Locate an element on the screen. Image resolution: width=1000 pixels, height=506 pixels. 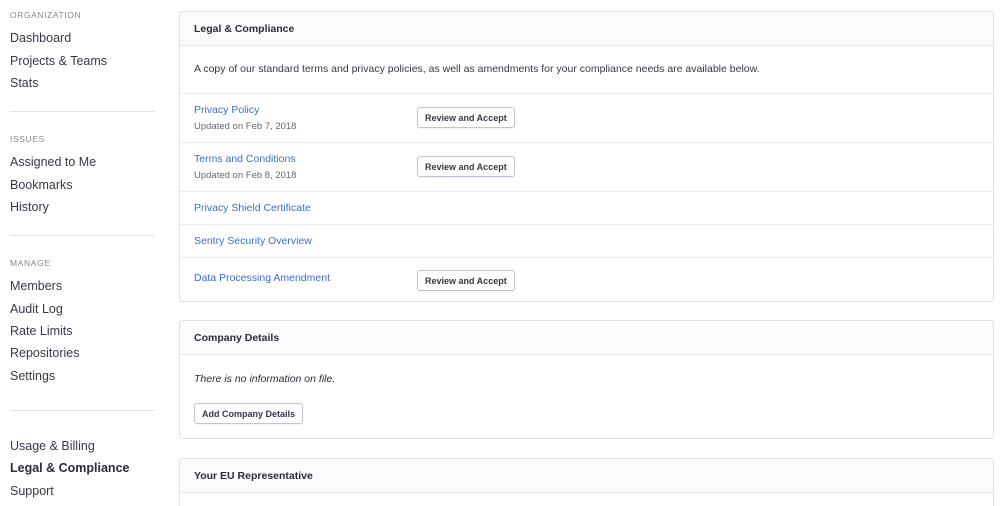
nav-usage-billing: Usage & Billing is located at coordinates (52, 446).